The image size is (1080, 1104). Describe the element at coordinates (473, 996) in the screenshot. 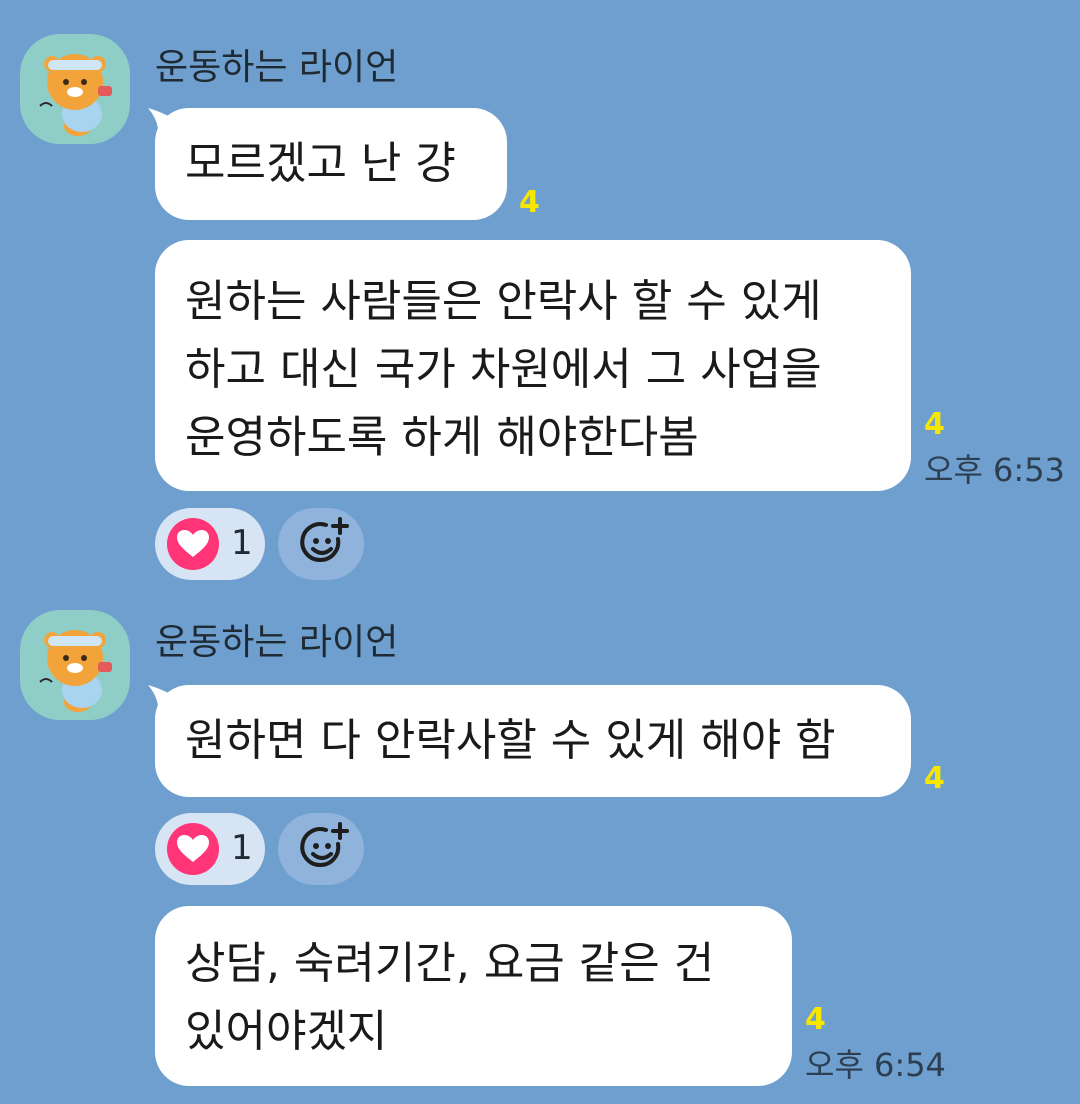

I see `message-bubble: 상담, 숙려기간, 요금 같은 건 있어야겠지` at that location.